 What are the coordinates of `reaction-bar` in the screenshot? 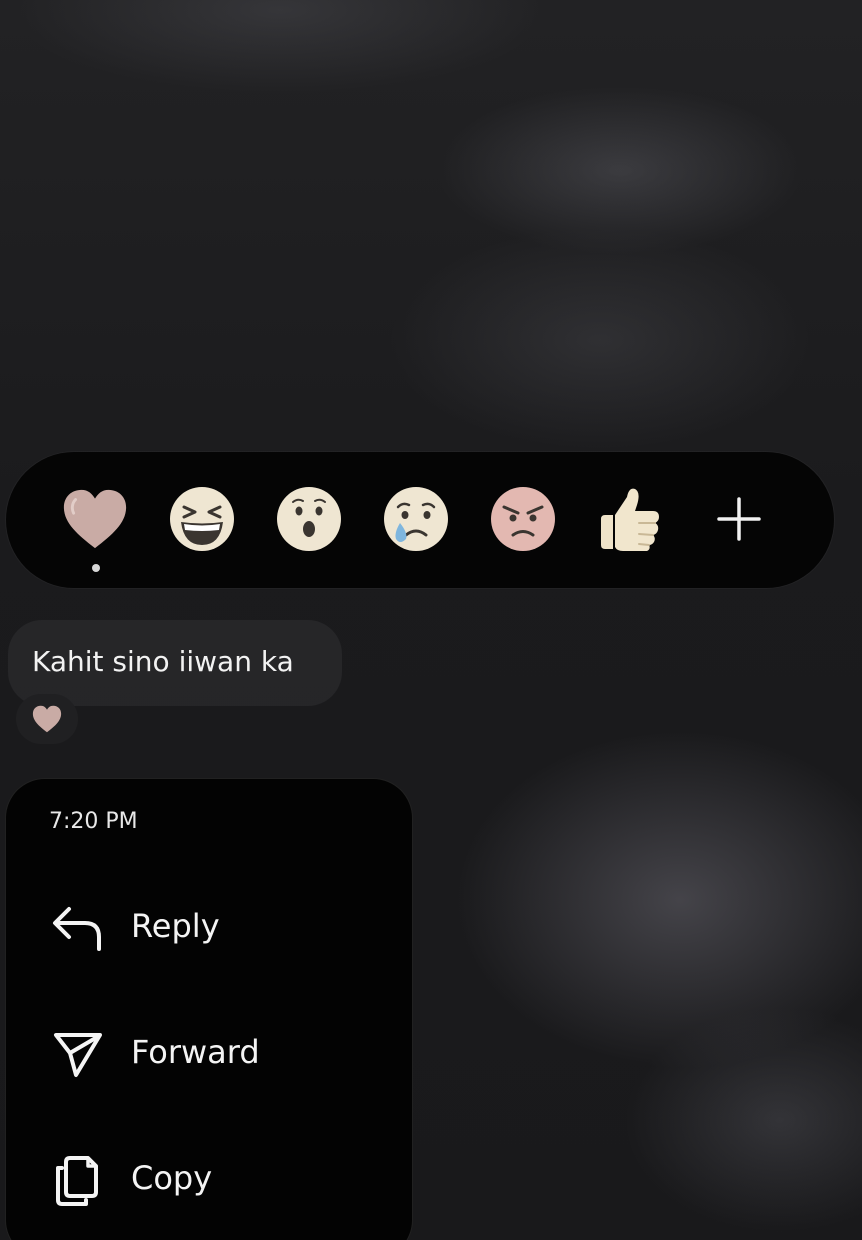 It's located at (420, 520).